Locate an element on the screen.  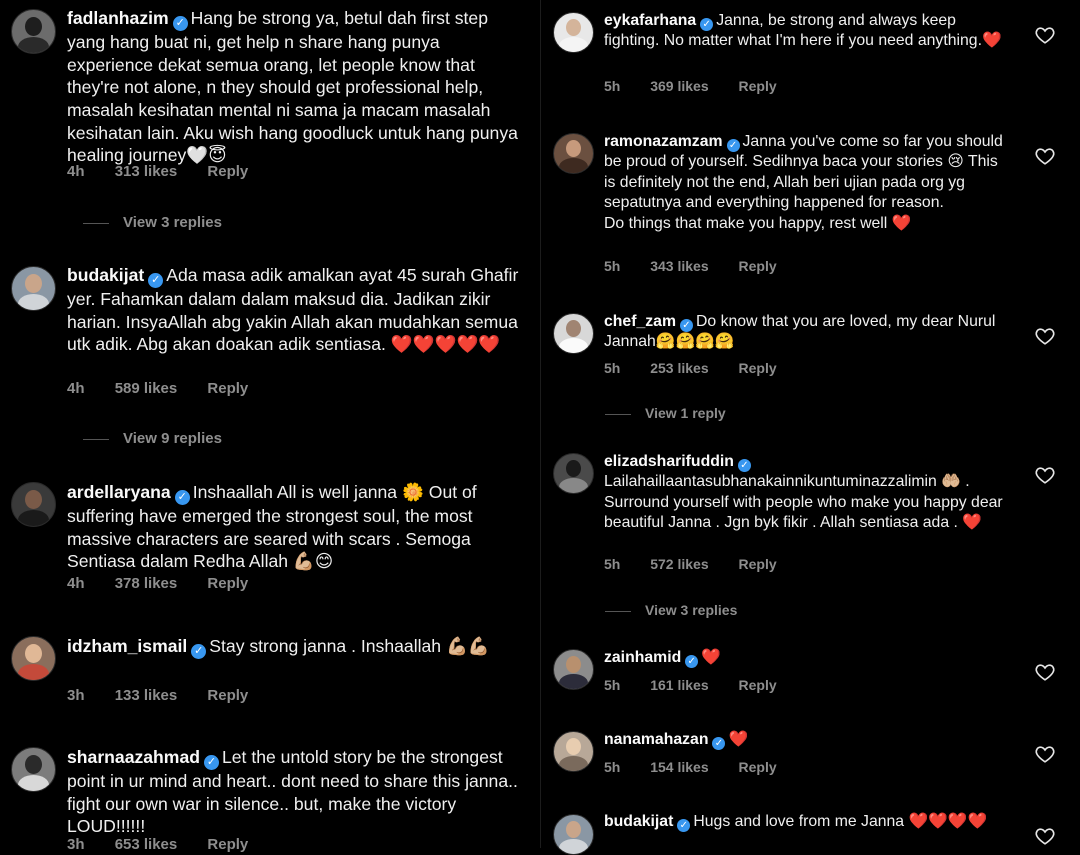
comment-username: ramonazamzam is located at coordinates (663, 141).